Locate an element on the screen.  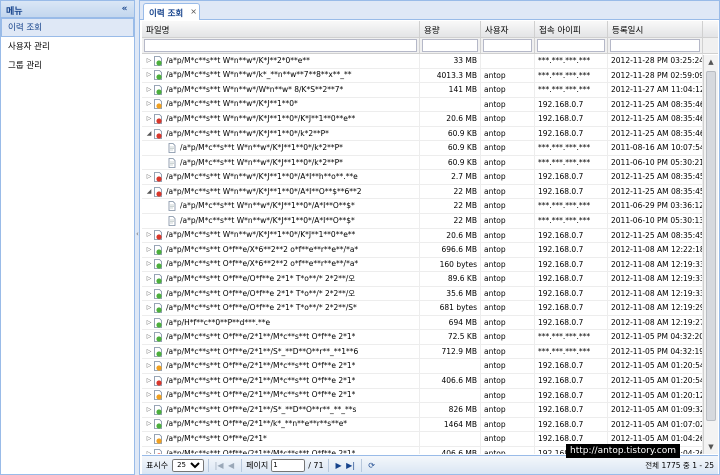
first-page-icon: |◀ is located at coordinates (219, 465).